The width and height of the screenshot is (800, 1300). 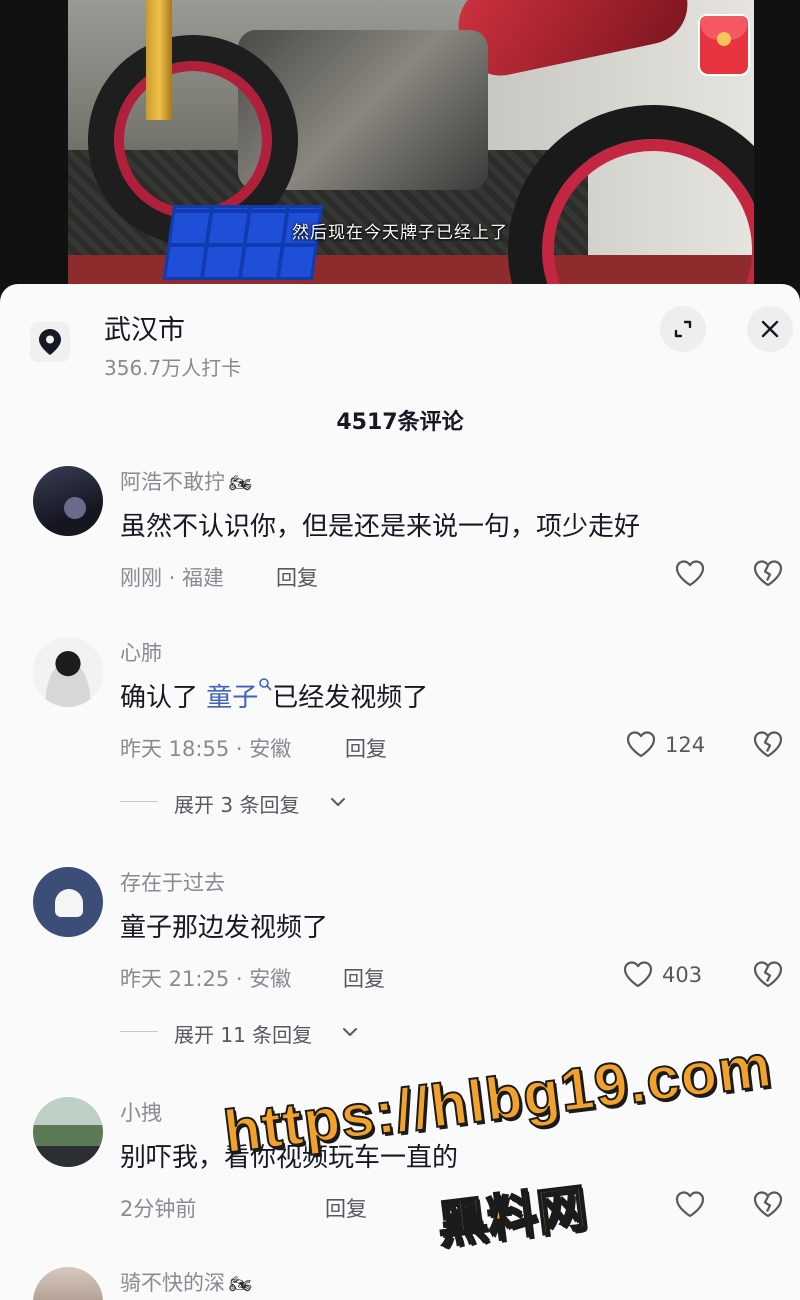 What do you see at coordinates (141, 652) in the screenshot?
I see `comment-username: 心肺` at bounding box center [141, 652].